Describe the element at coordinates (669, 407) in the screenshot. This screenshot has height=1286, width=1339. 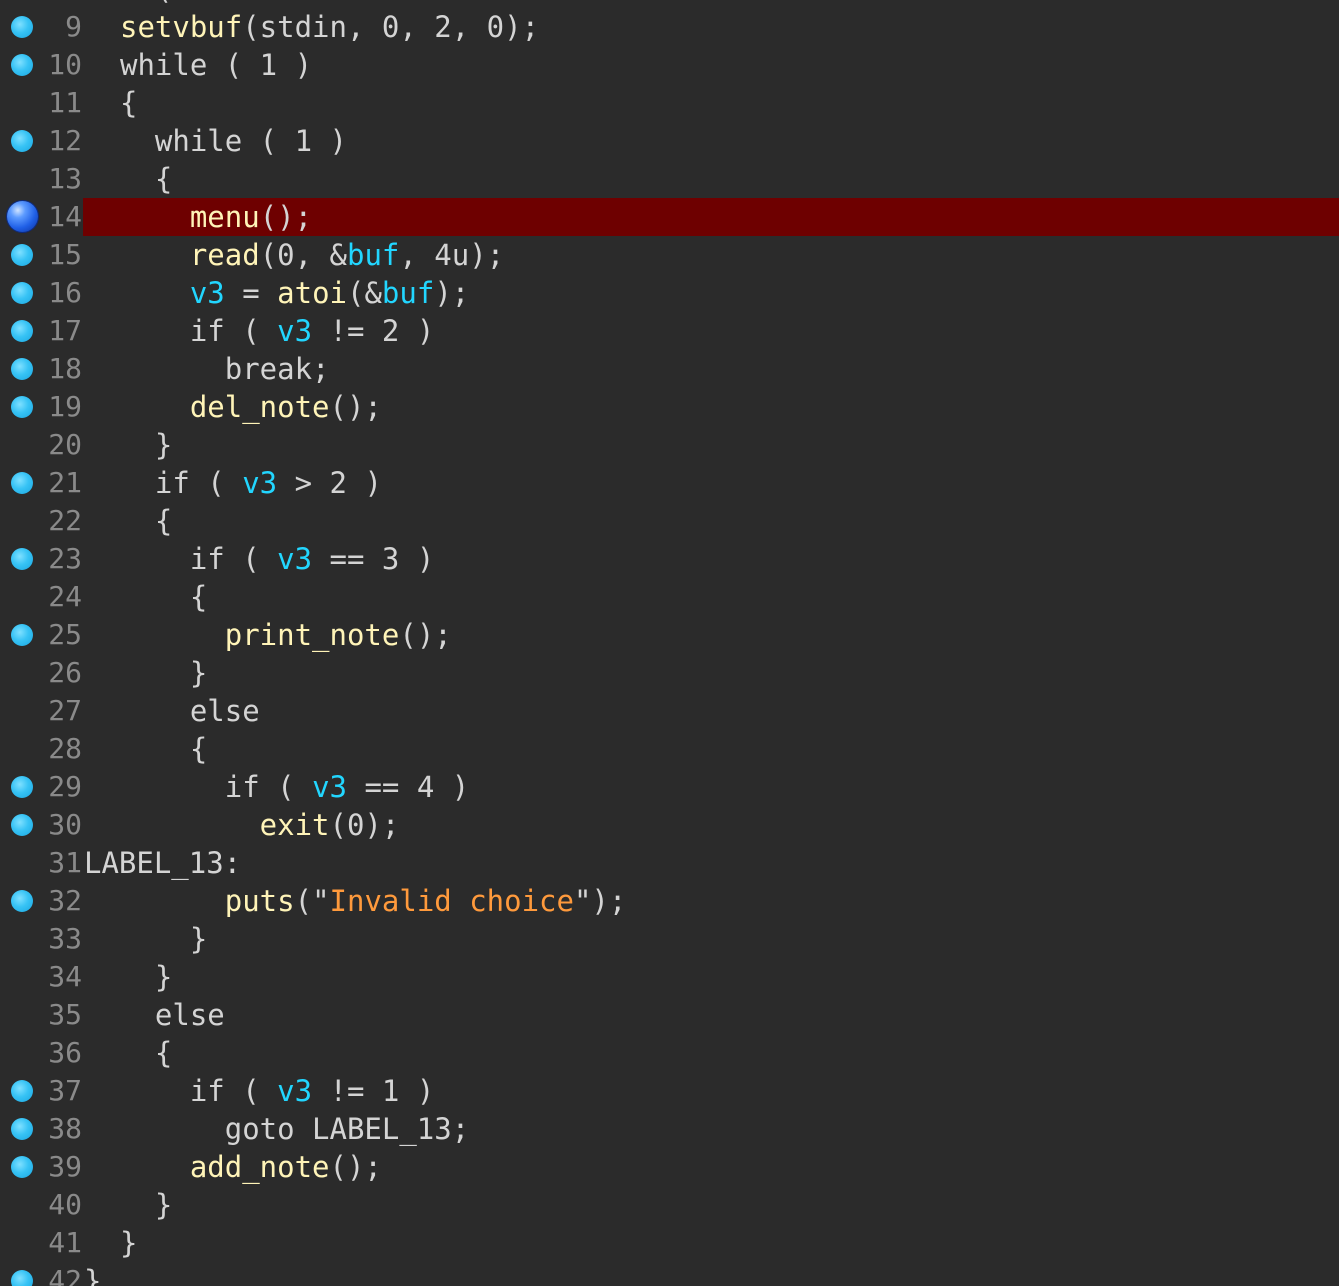
I see `code-line-19: 19 del_note();` at that location.